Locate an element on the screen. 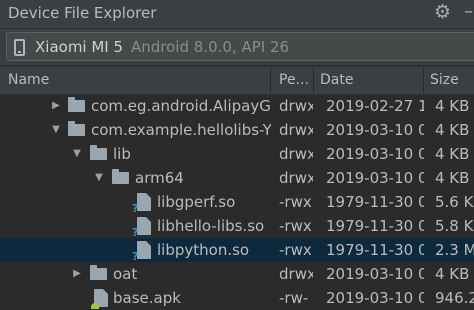  name-cell: ▼ lib is located at coordinates (135, 154).